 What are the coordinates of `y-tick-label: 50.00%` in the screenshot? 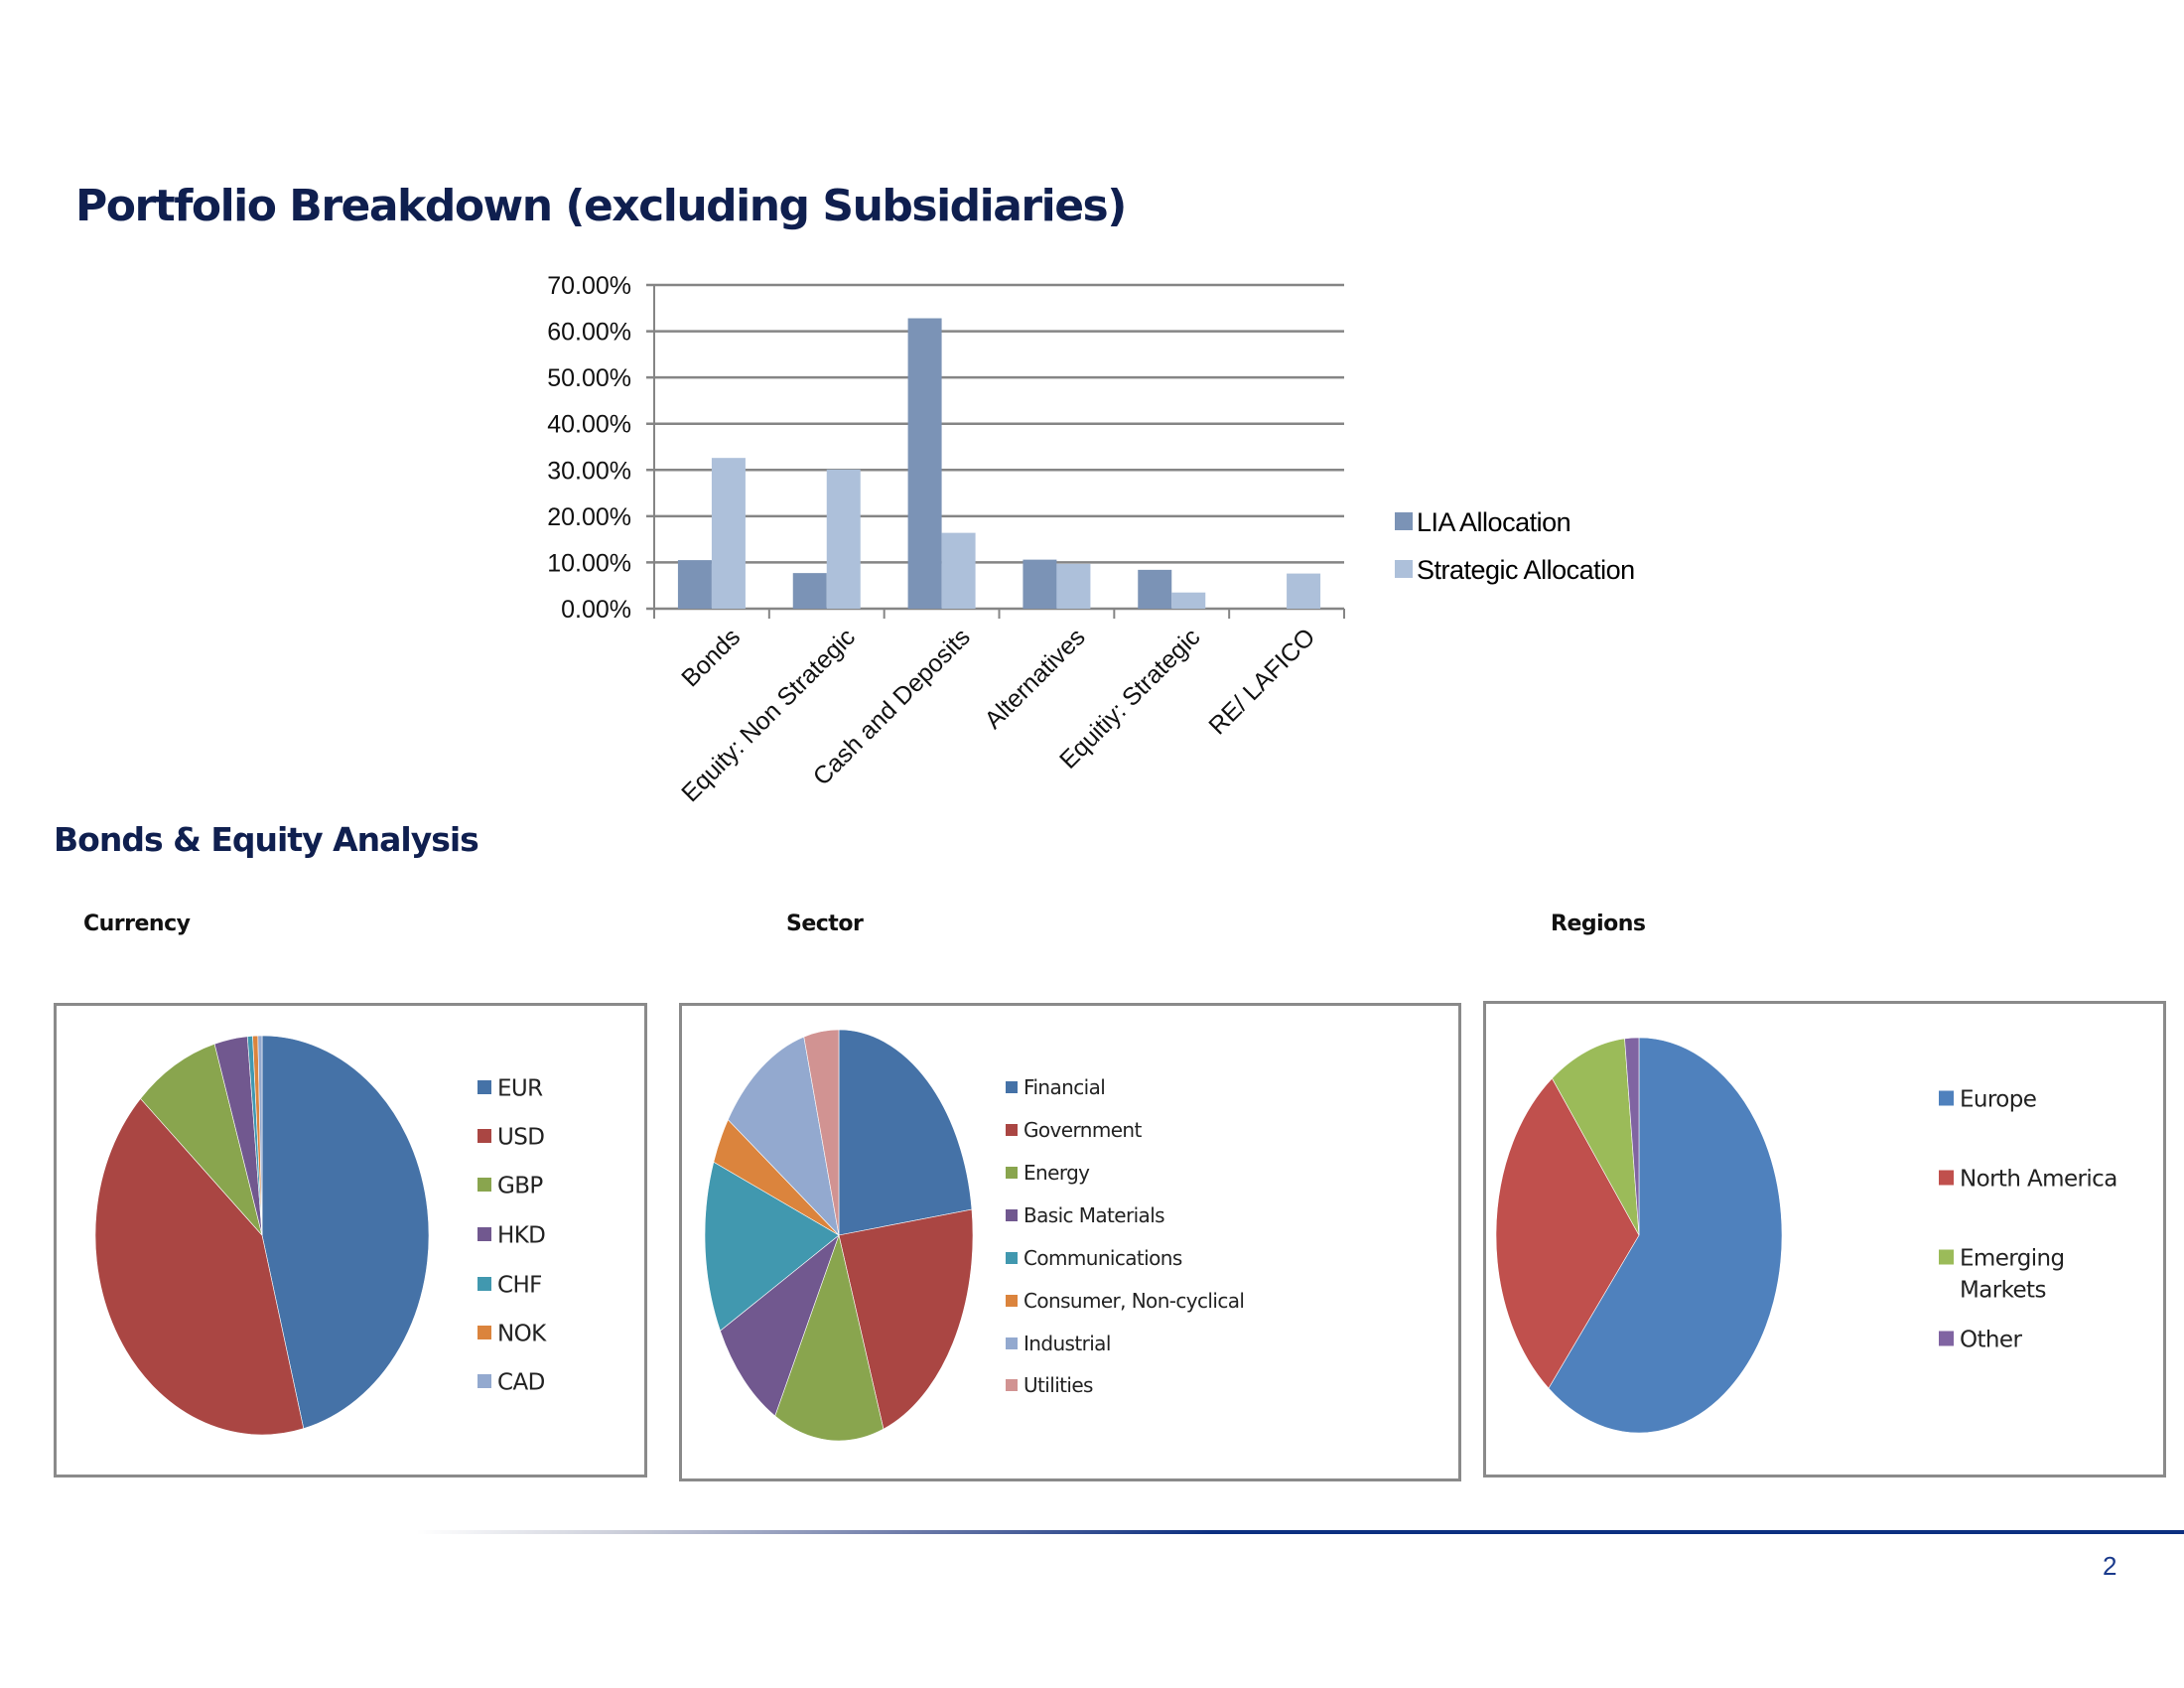 It's located at (589, 378).